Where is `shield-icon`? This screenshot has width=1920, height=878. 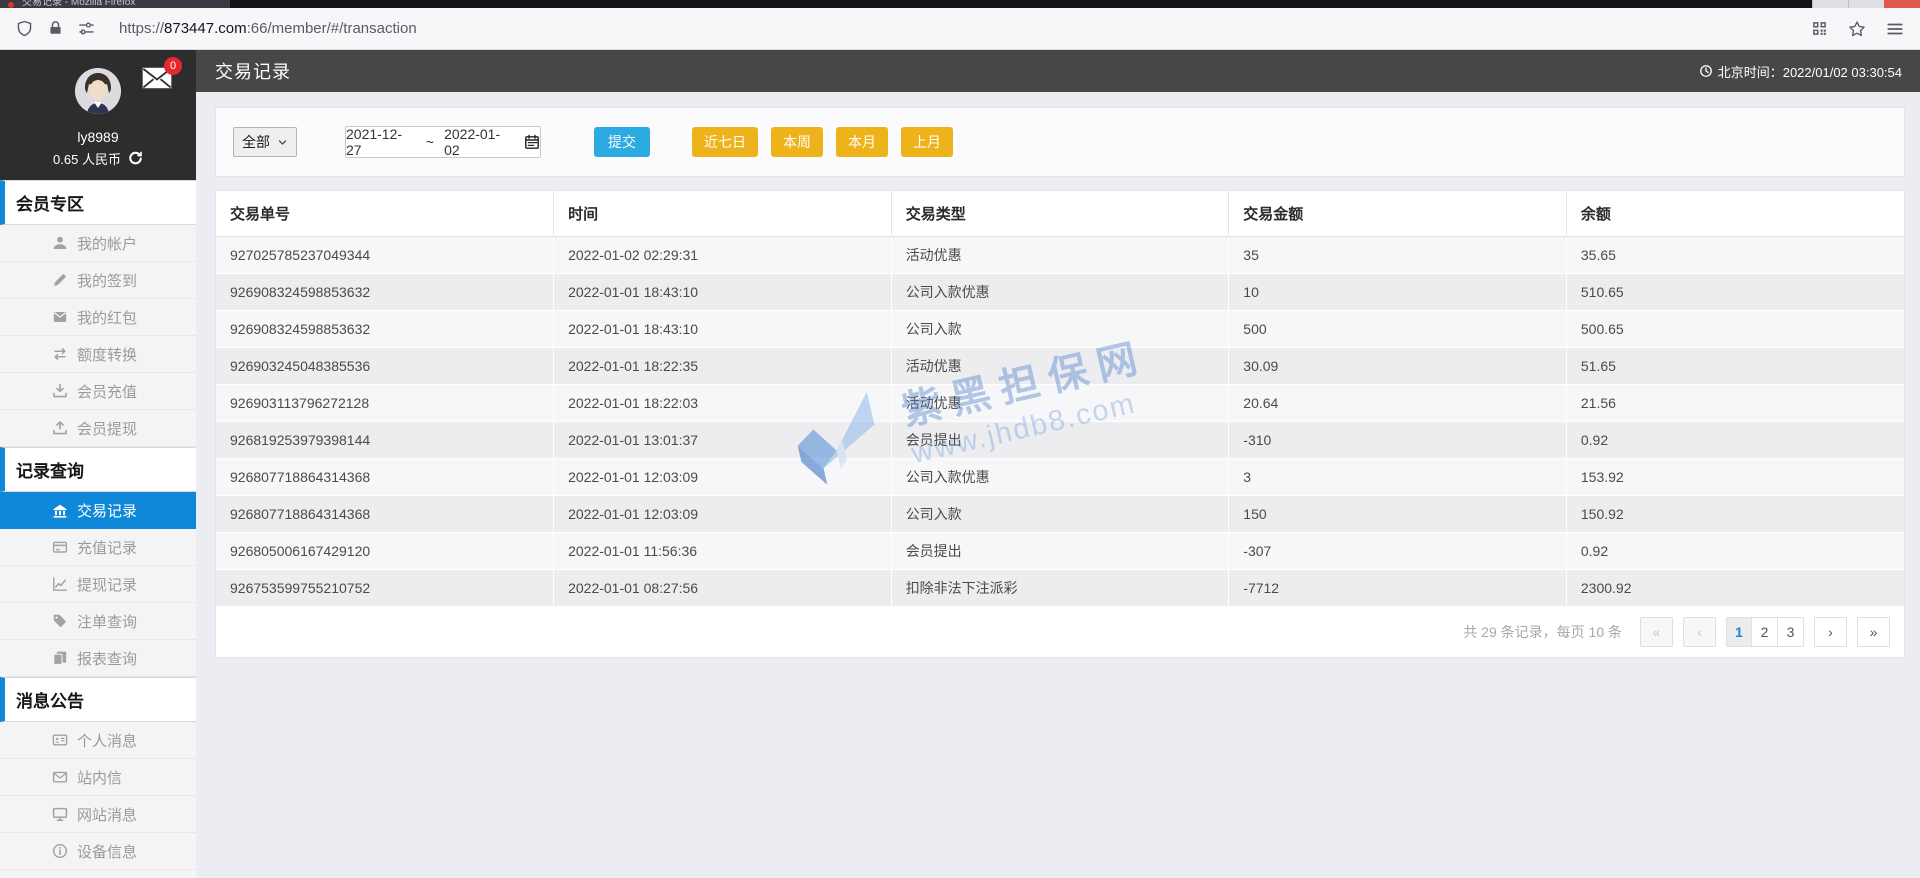
shield-icon is located at coordinates (24, 28).